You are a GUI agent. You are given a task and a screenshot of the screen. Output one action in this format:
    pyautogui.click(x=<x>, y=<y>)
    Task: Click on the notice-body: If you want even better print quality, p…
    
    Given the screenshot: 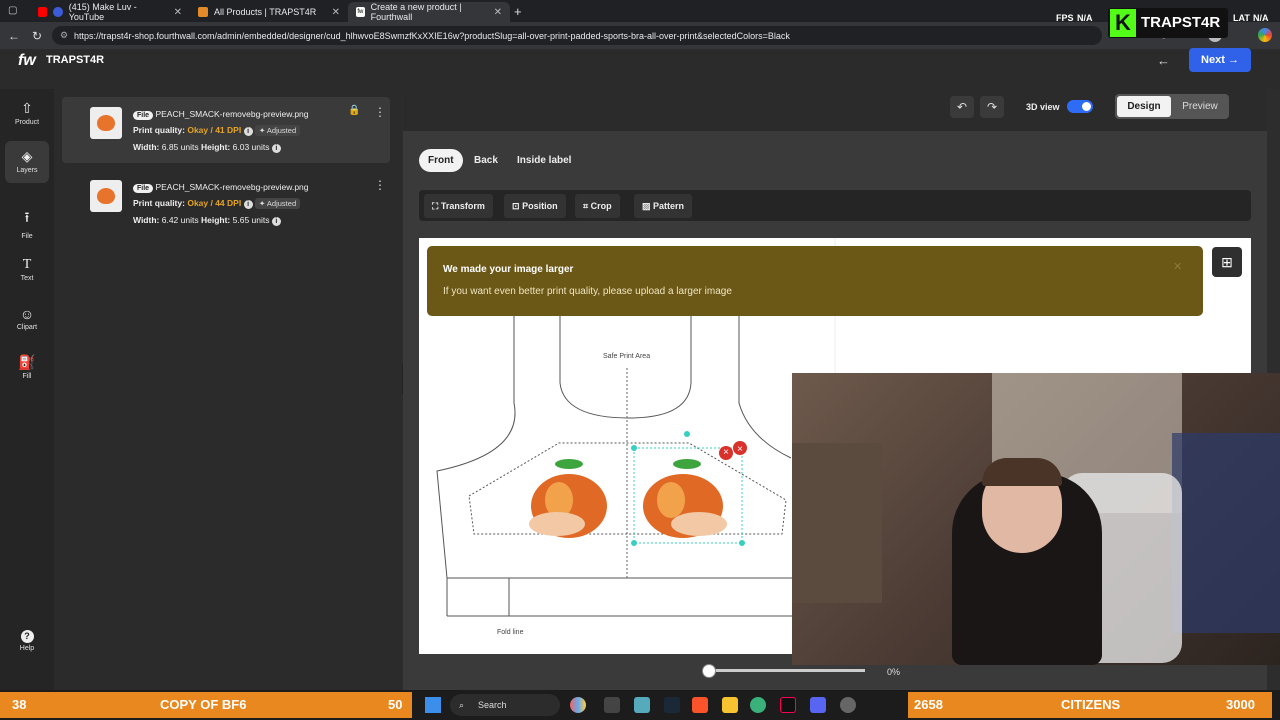 What is the action you would take?
    pyautogui.click(x=587, y=291)
    